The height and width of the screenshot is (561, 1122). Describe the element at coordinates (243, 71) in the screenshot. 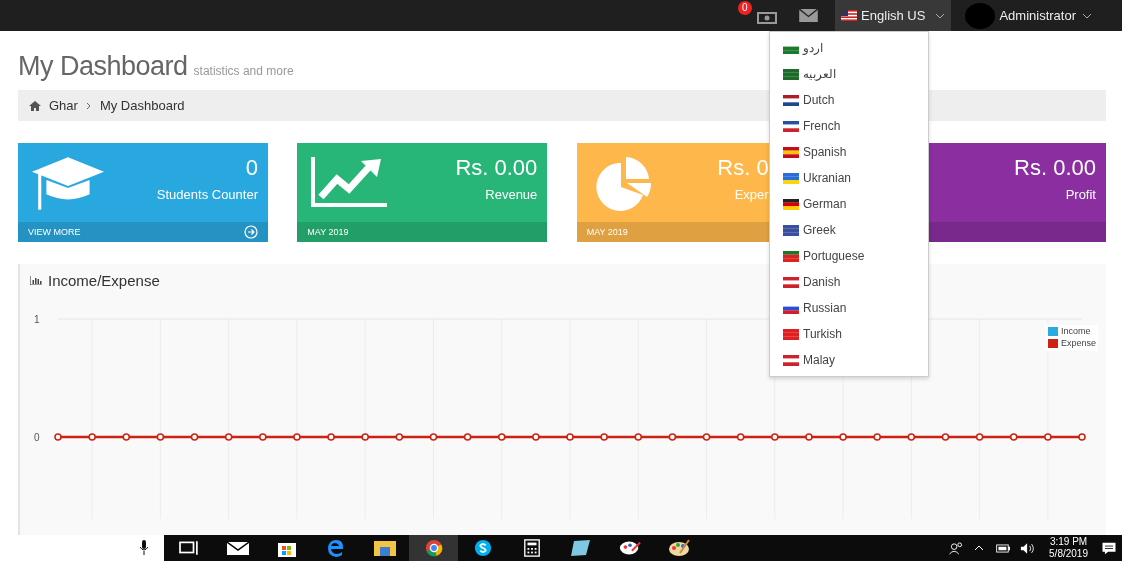

I see `page-subtitle: statistics and more` at that location.